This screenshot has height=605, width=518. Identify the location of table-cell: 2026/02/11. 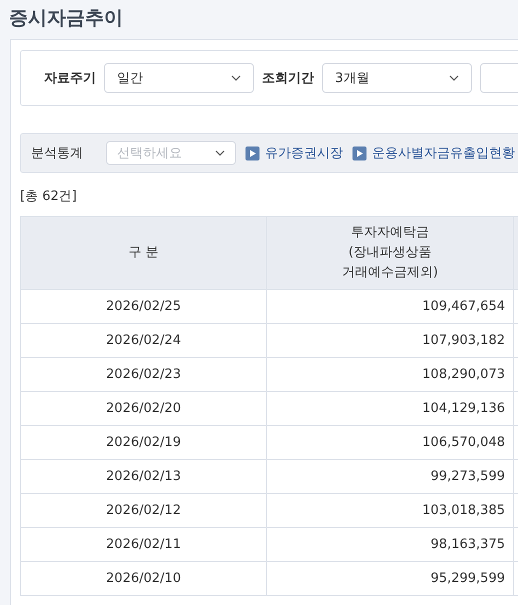
(143, 545).